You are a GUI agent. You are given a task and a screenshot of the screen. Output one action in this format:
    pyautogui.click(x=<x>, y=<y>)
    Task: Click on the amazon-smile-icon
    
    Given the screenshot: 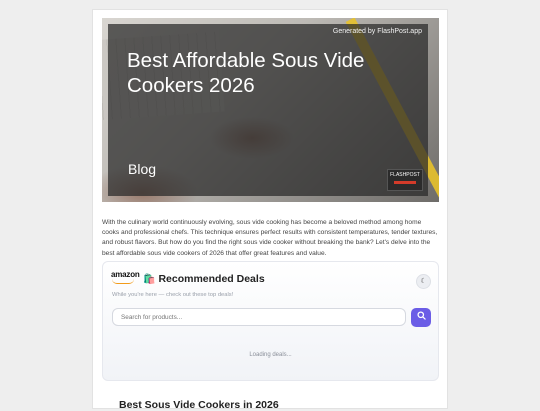 What is the action you would take?
    pyautogui.click(x=123, y=281)
    